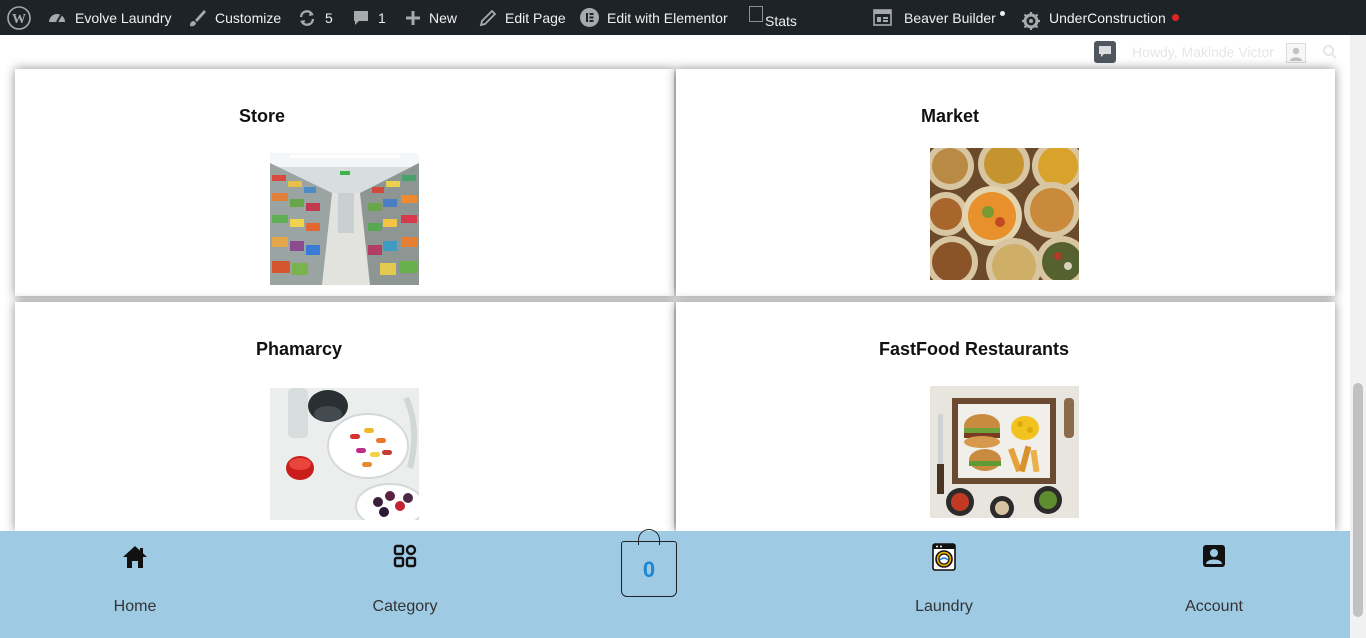  I want to click on nav-item-category: Category, so click(405, 584).